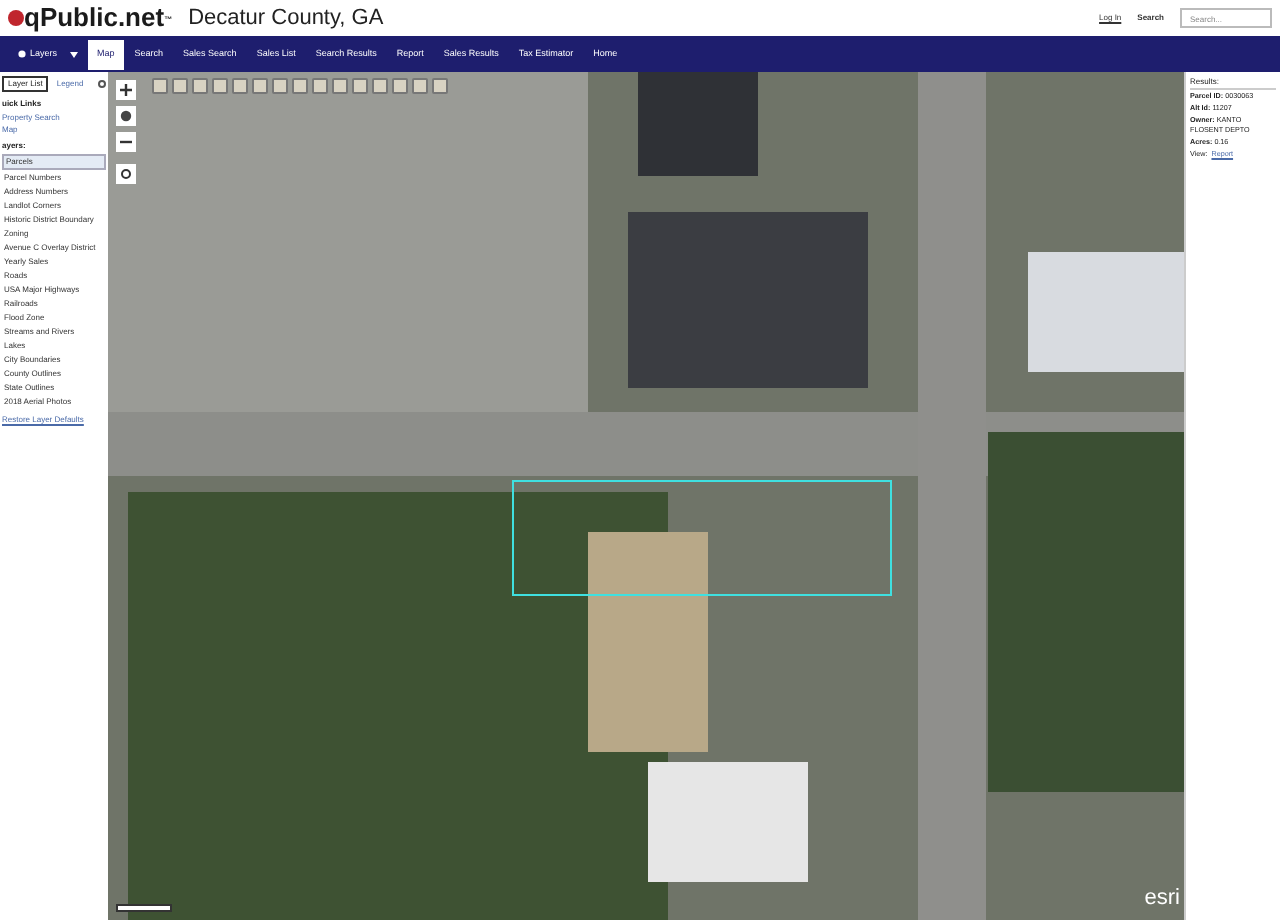  I want to click on minus-icon, so click(126, 142).